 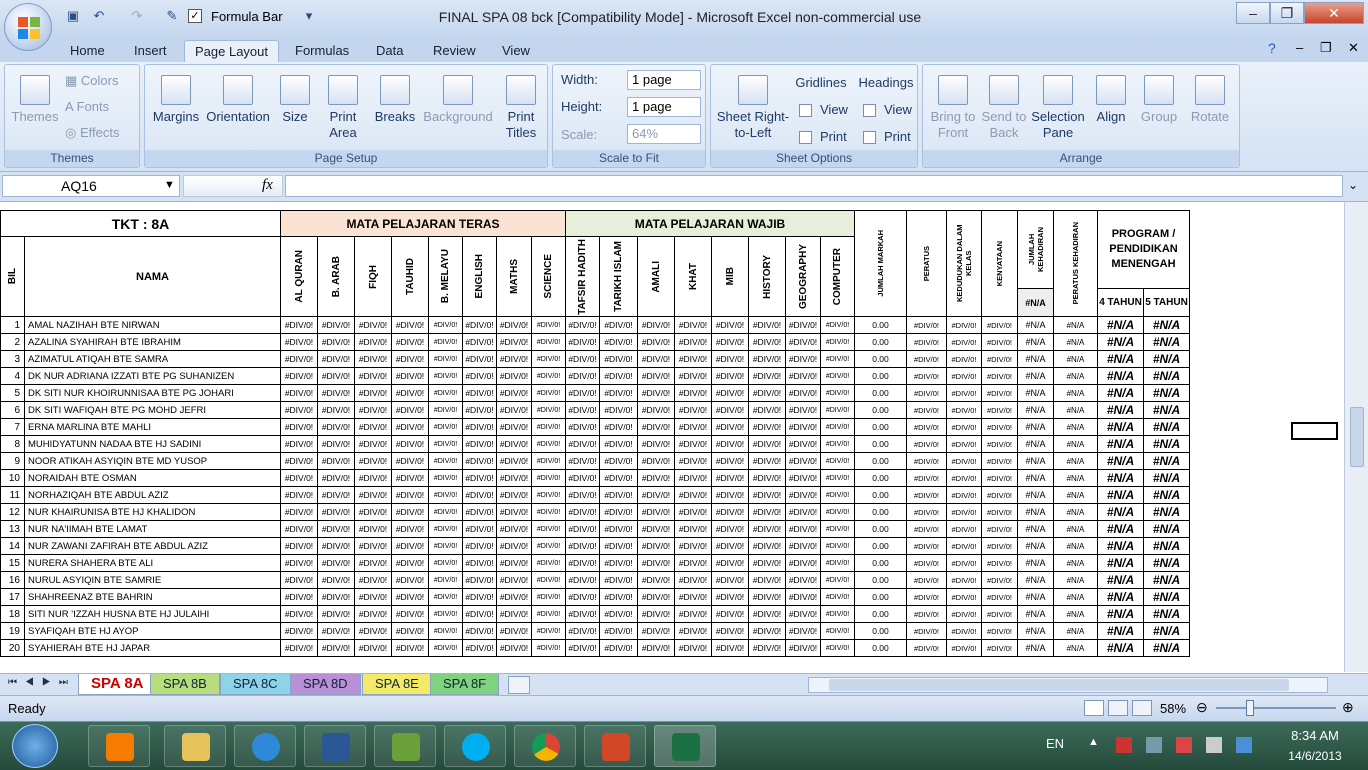 What do you see at coordinates (582, 276) in the screenshot?
I see `subject-header: TAFSIR HADITH` at bounding box center [582, 276].